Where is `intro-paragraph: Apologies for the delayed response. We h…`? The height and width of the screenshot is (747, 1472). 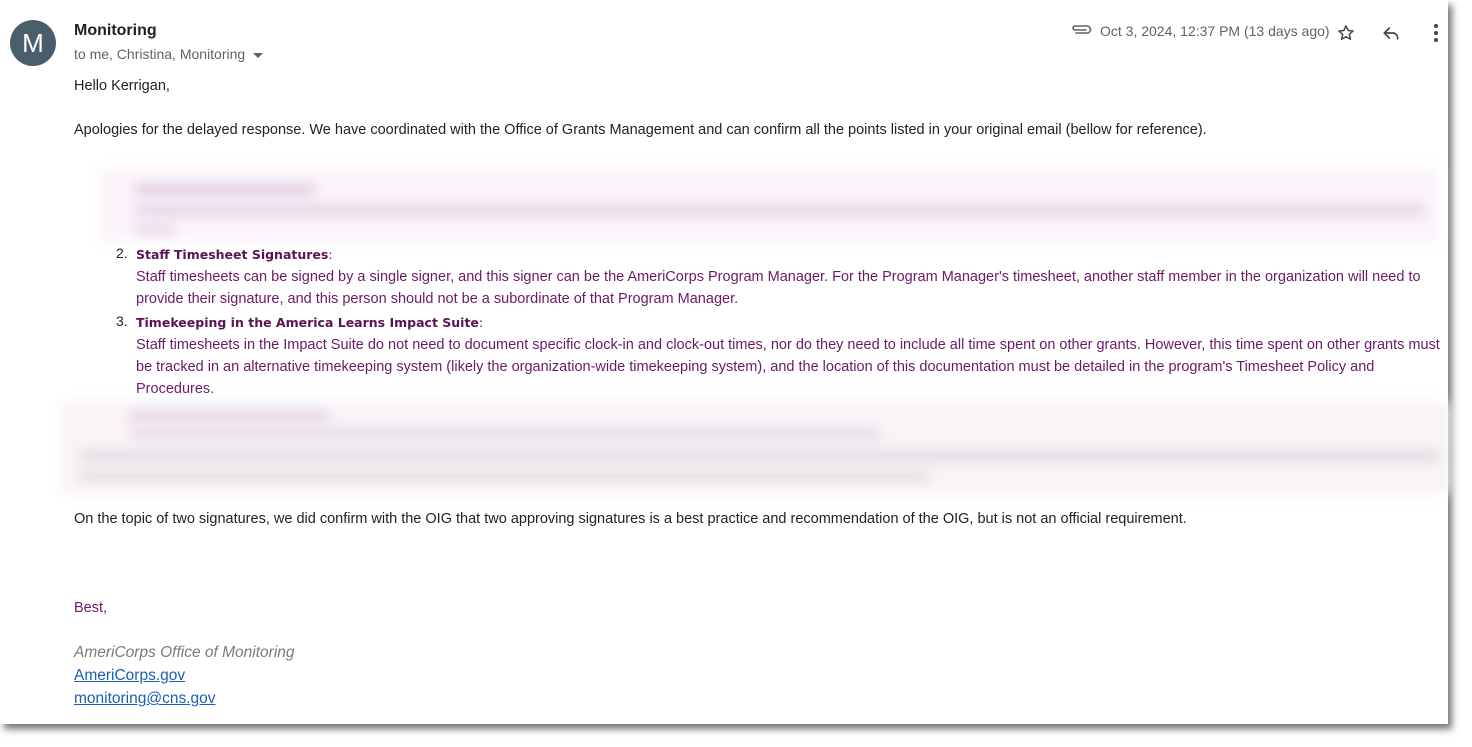 intro-paragraph: Apologies for the delayed response. We h… is located at coordinates (640, 130).